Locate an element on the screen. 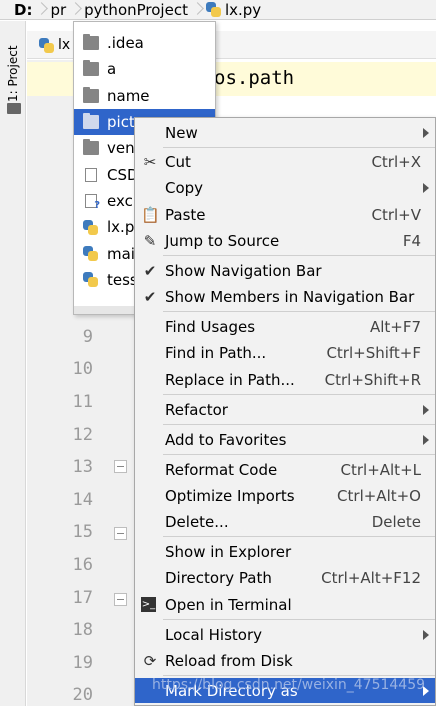 The image size is (436, 706). menu-label: Directory Path is located at coordinates (218, 577).